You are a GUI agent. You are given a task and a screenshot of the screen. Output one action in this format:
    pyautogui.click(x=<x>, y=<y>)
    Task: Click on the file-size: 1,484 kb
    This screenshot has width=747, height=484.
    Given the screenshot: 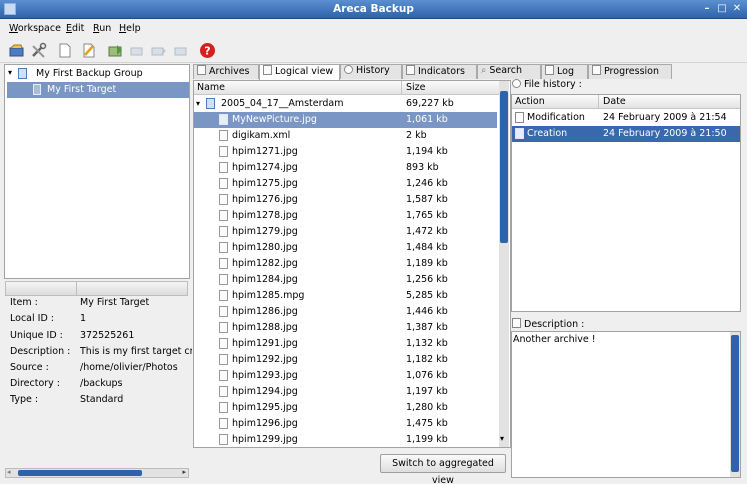 What is the action you would take?
    pyautogui.click(x=427, y=247)
    